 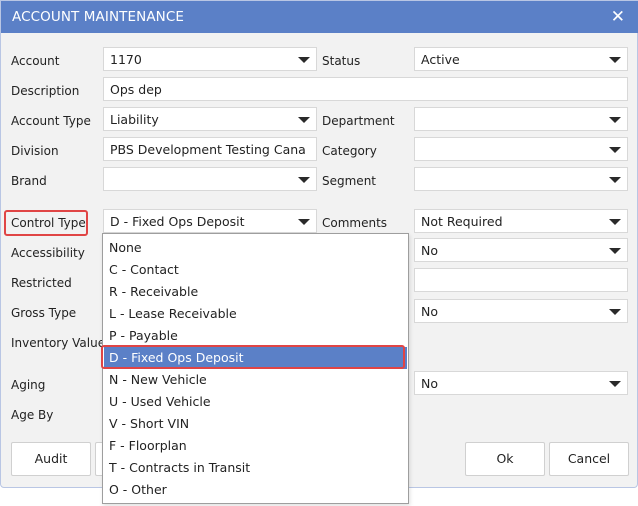 What do you see at coordinates (255, 248) in the screenshot?
I see `dropdown-option: None` at bounding box center [255, 248].